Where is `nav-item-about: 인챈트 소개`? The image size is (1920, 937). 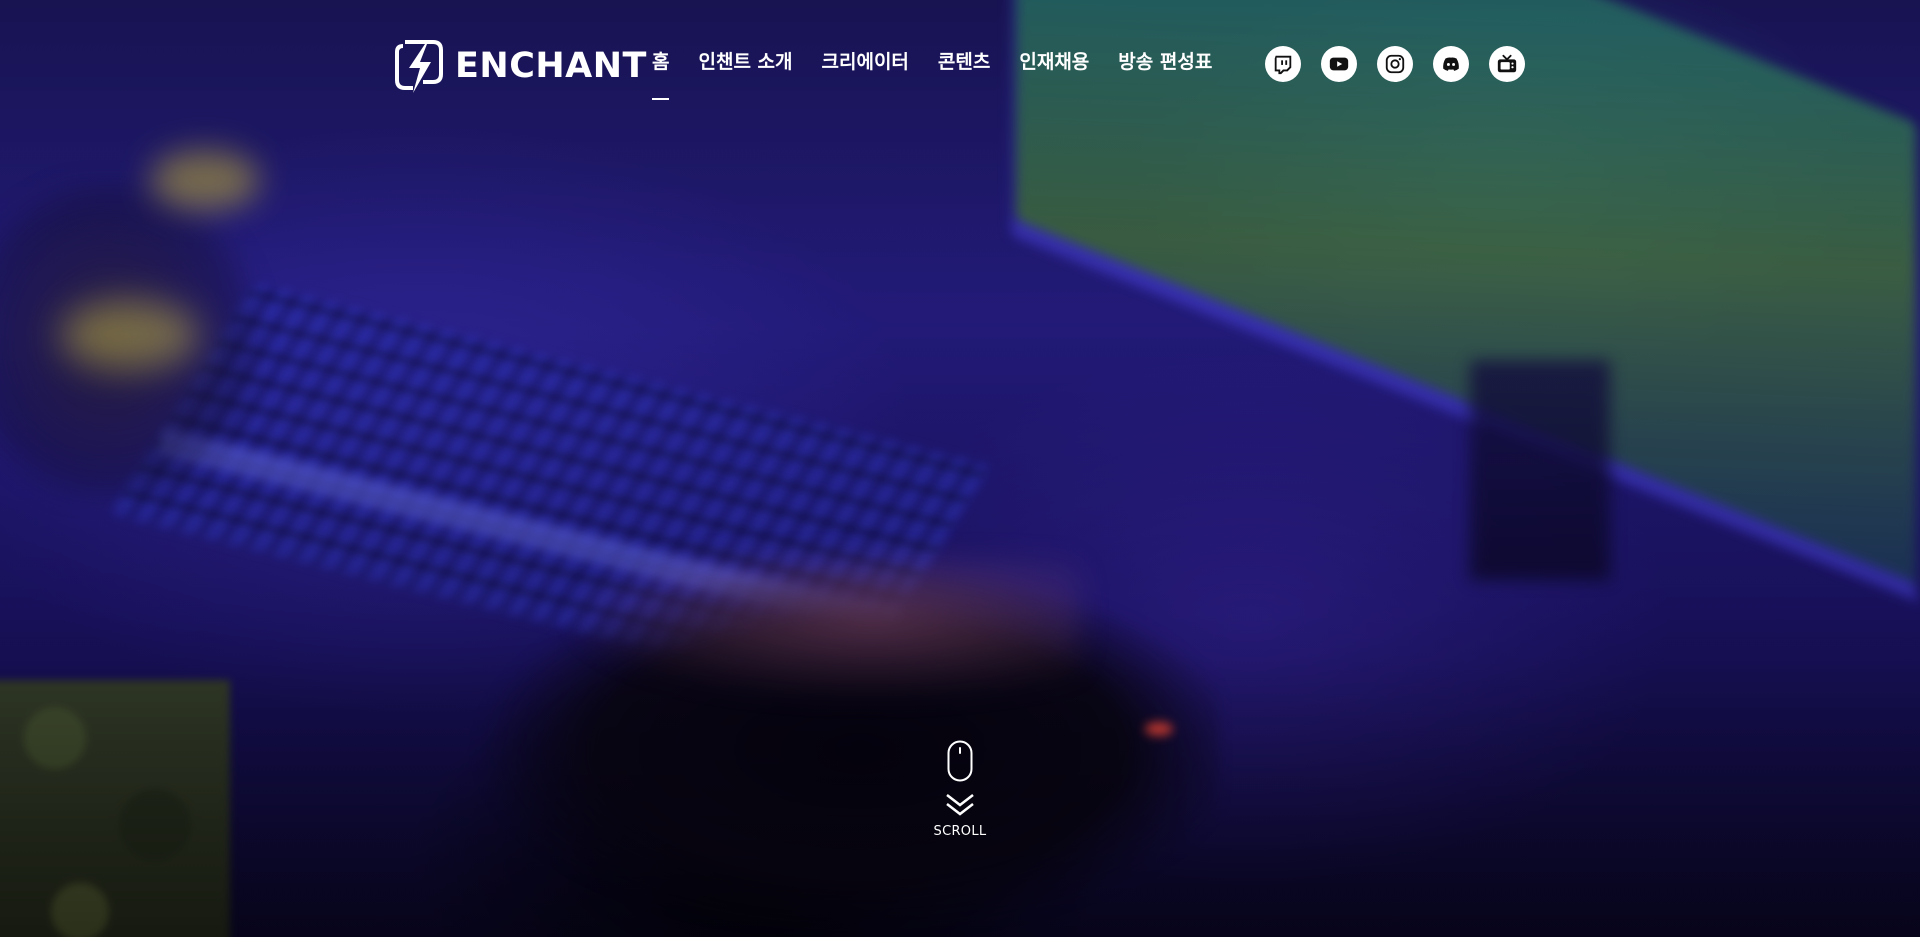
nav-item-about: 인챈트 소개 is located at coordinates (745, 62).